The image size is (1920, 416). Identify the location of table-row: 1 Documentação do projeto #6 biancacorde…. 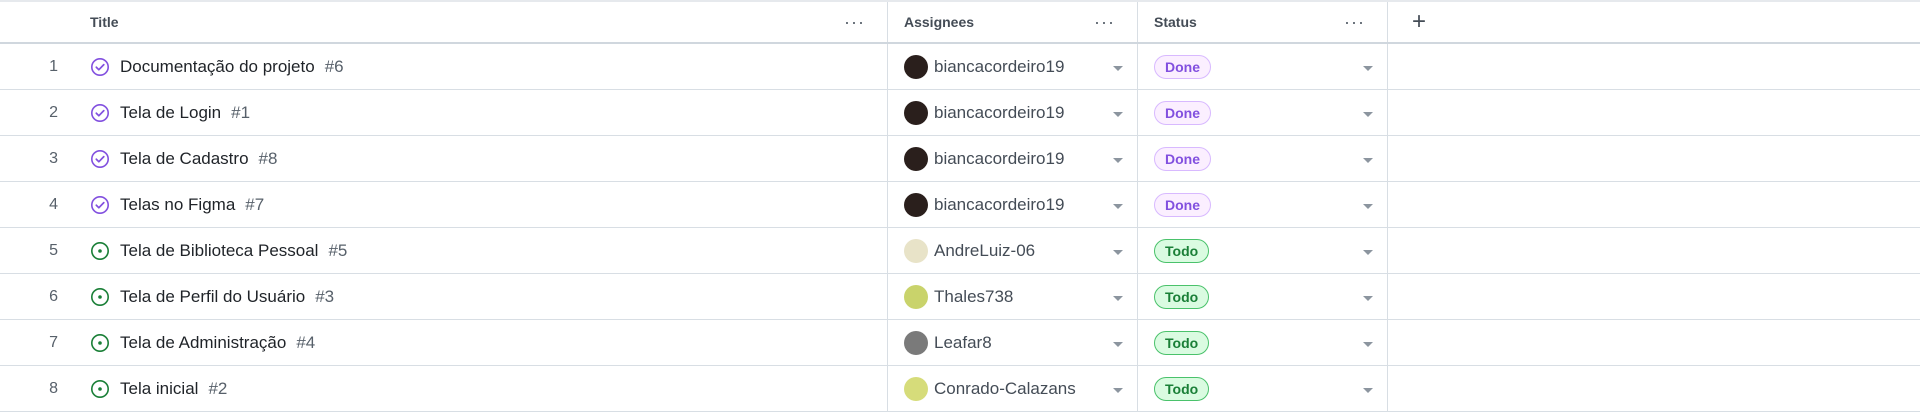
(960, 67).